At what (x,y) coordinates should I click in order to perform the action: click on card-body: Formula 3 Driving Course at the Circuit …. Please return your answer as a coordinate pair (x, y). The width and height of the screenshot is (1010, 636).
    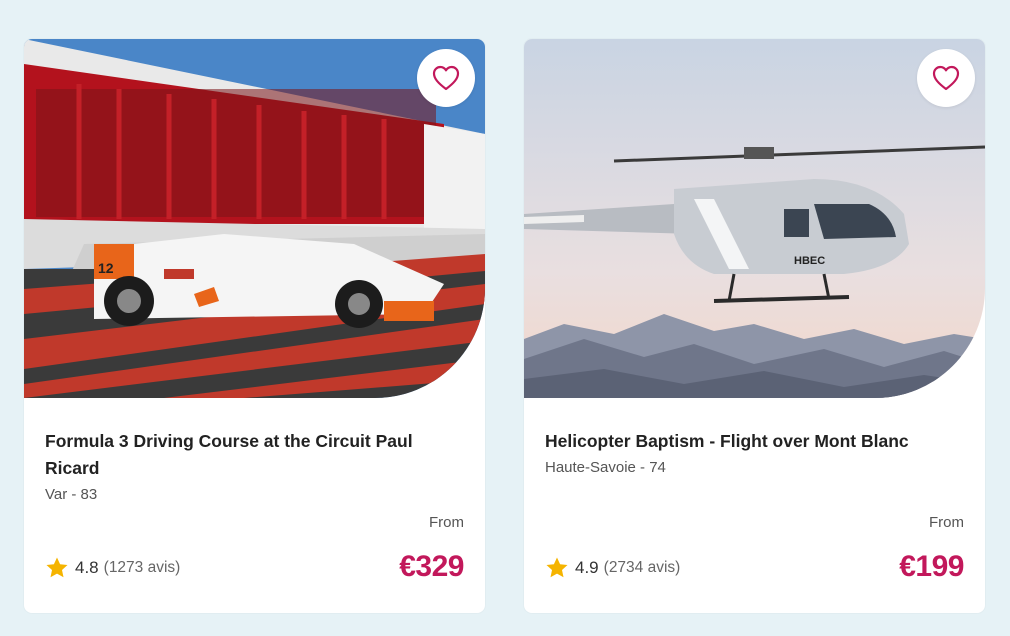
    Looking at the image, I should click on (254, 520).